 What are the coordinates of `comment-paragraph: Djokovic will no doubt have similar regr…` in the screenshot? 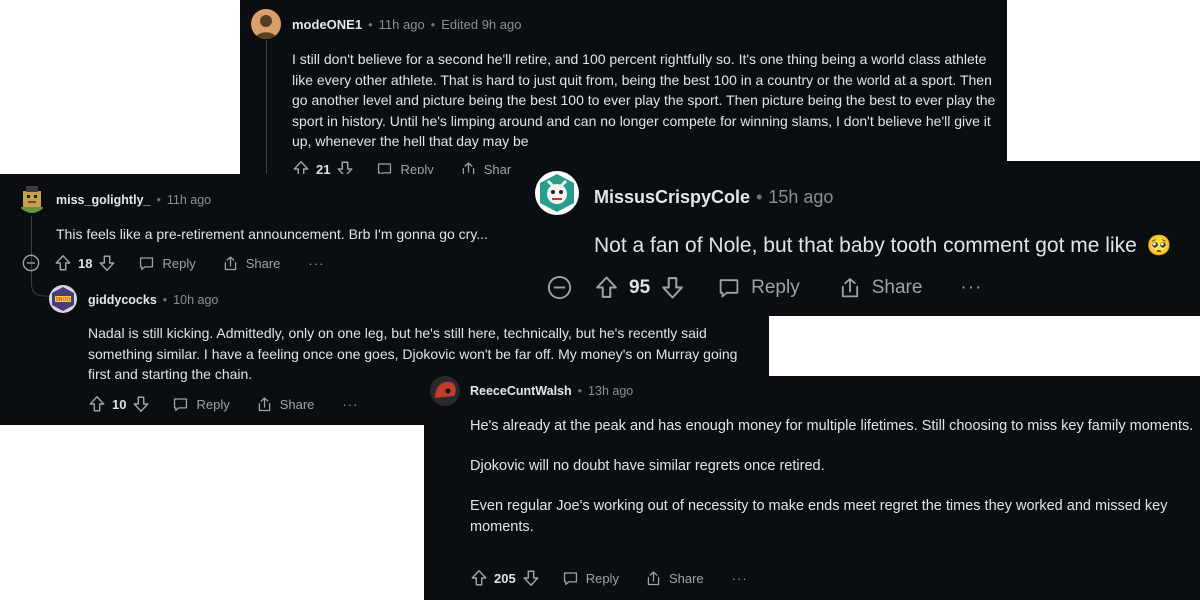 It's located at (647, 466).